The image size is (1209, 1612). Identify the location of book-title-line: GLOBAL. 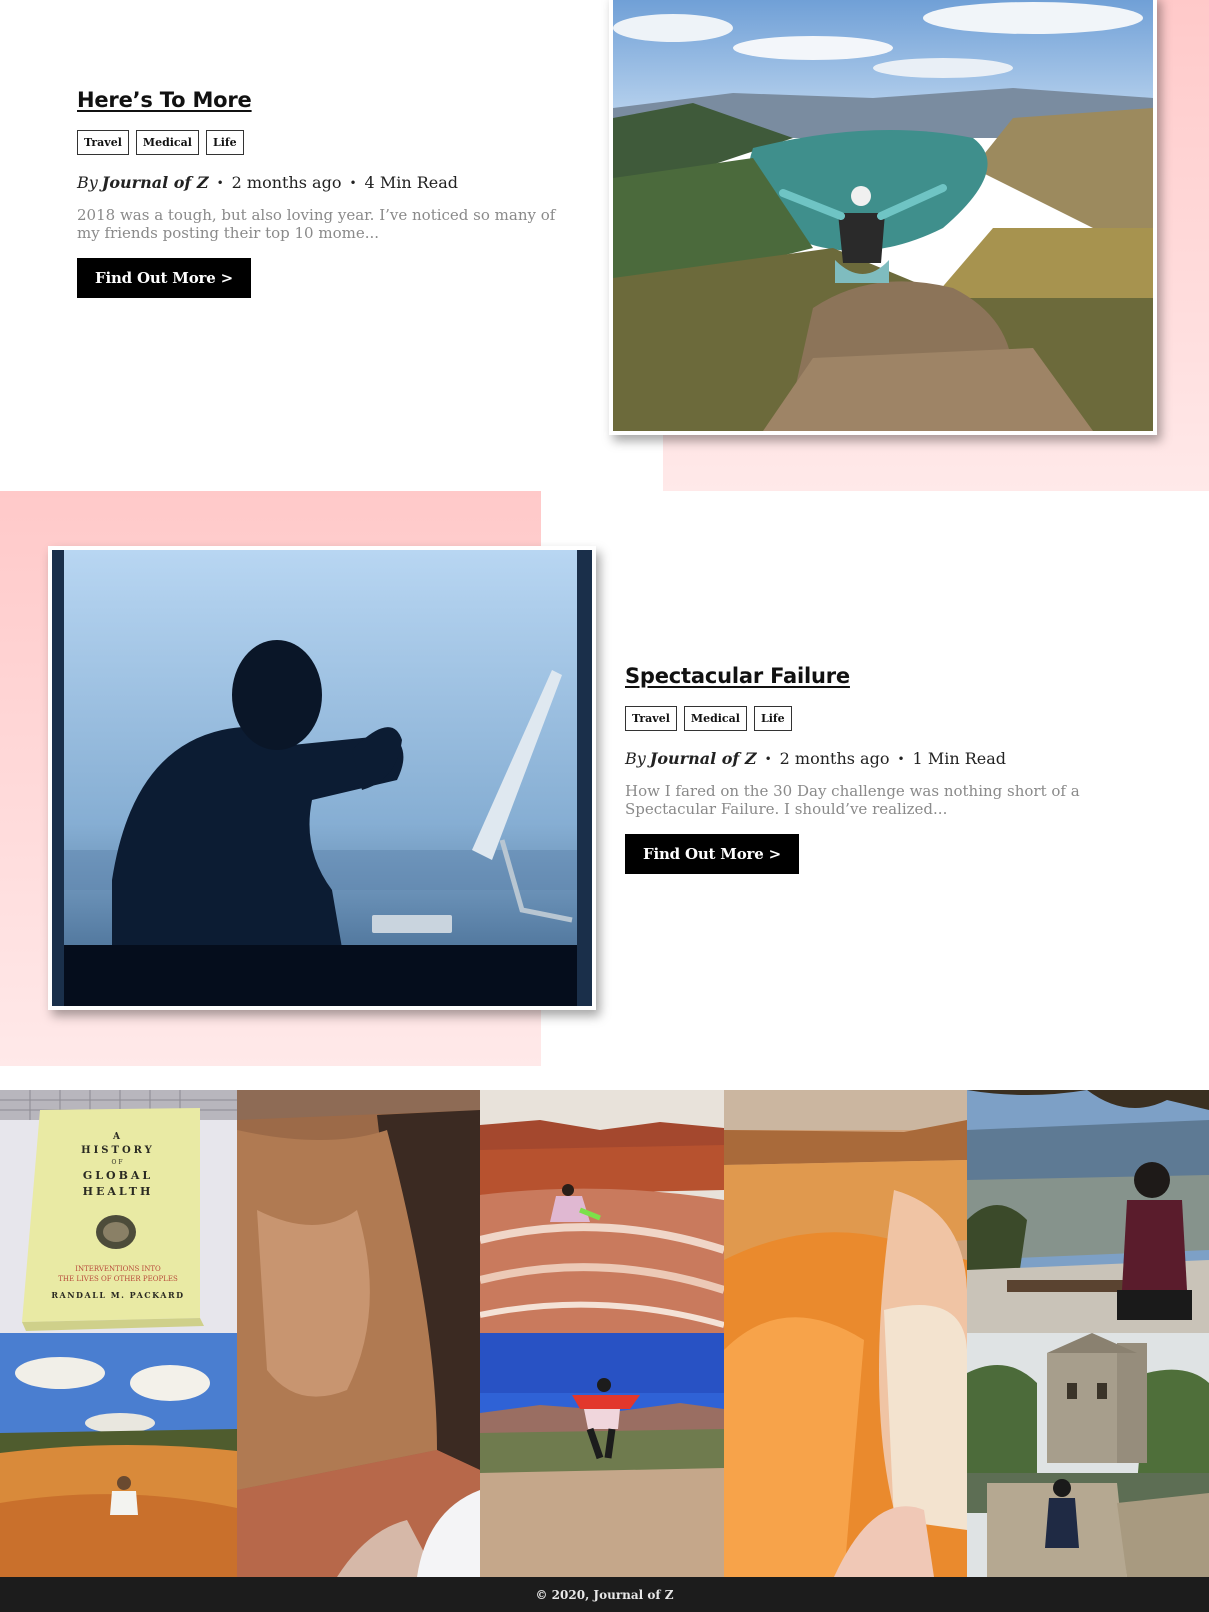
(118, 1175).